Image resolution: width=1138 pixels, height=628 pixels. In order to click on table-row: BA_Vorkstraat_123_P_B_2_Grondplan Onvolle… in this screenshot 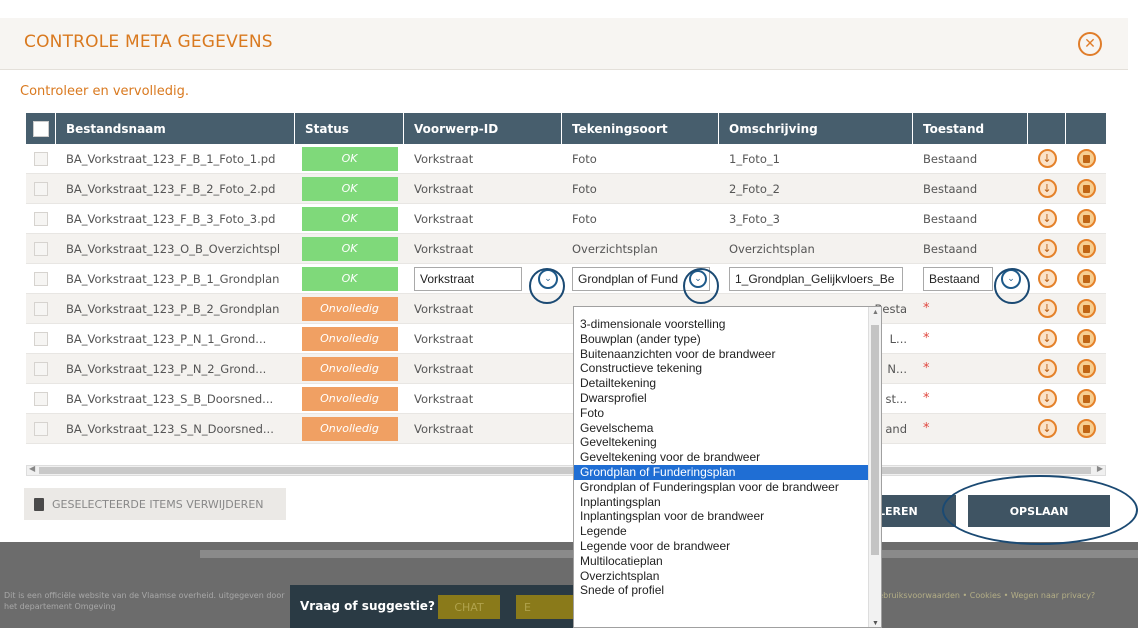, I will do `click(566, 309)`.